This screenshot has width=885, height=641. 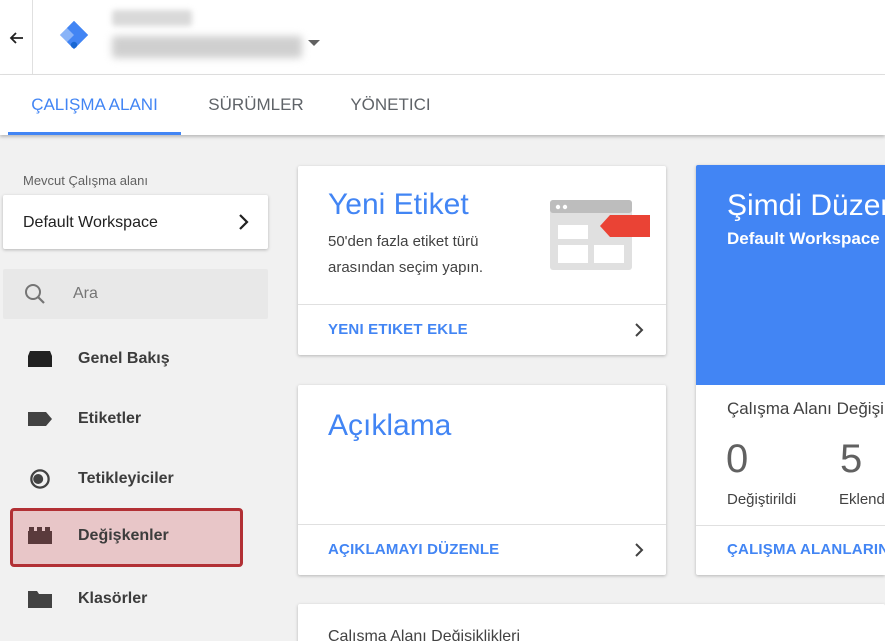 What do you see at coordinates (40, 535) in the screenshot?
I see `variables-icon` at bounding box center [40, 535].